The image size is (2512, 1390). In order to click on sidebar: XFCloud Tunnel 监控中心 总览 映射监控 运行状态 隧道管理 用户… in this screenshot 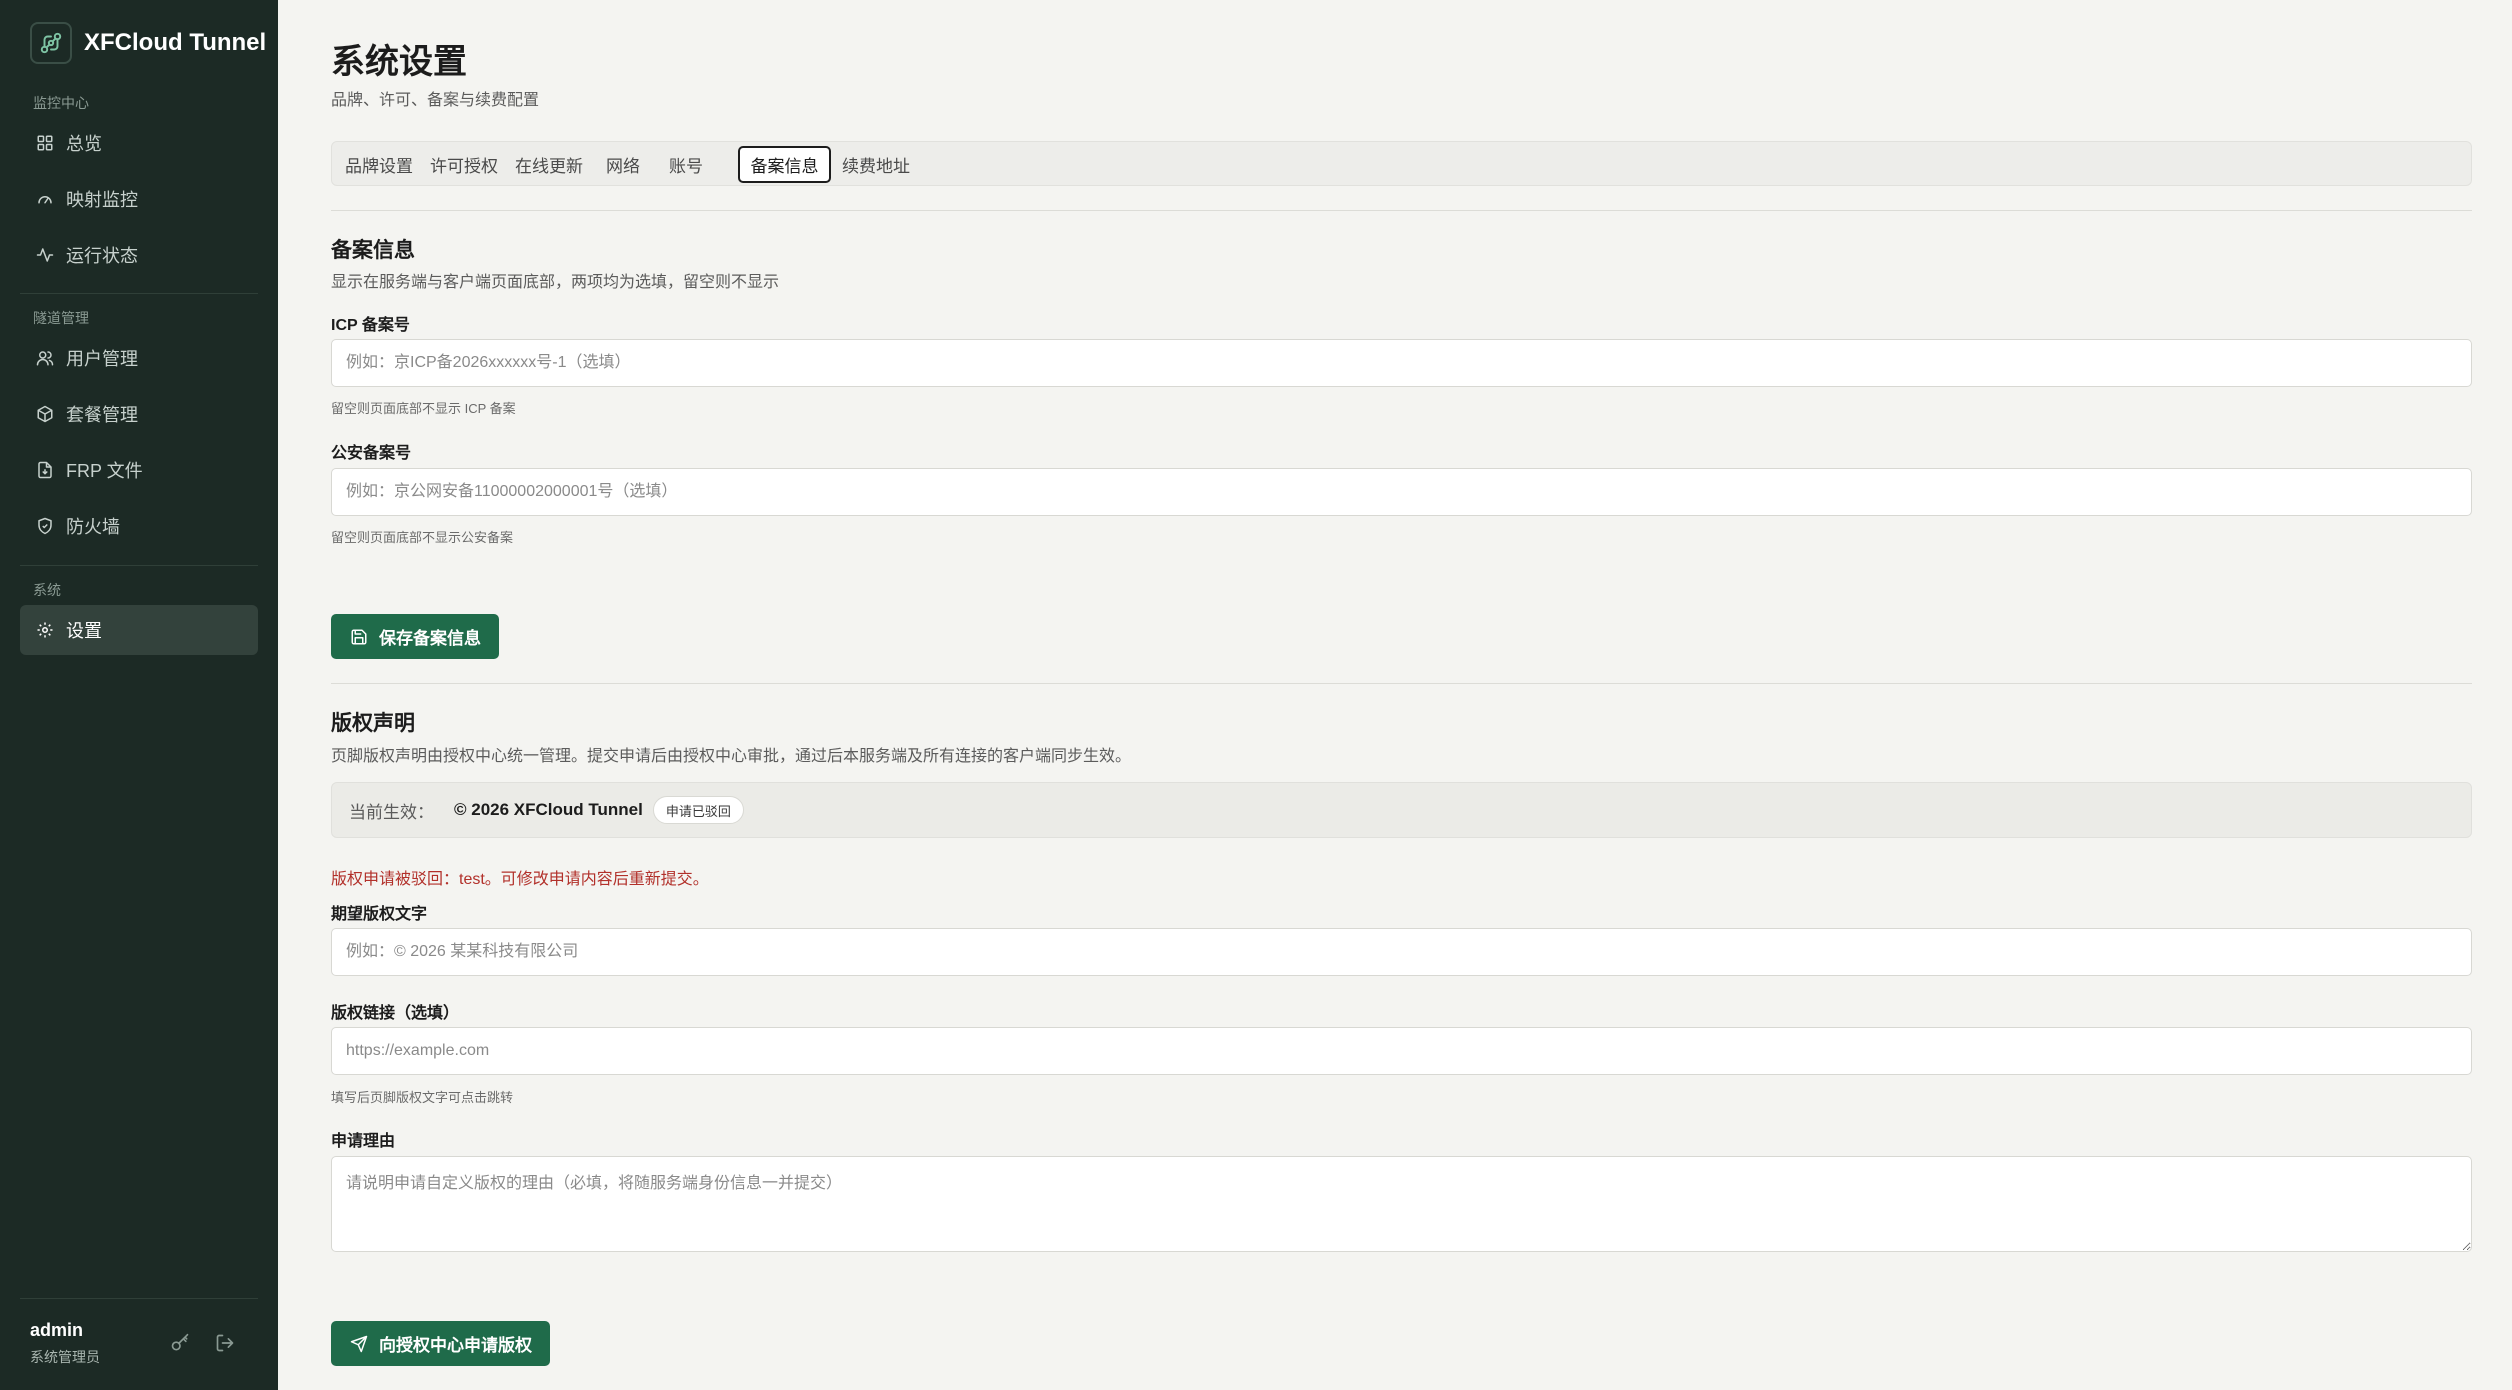, I will do `click(139, 695)`.